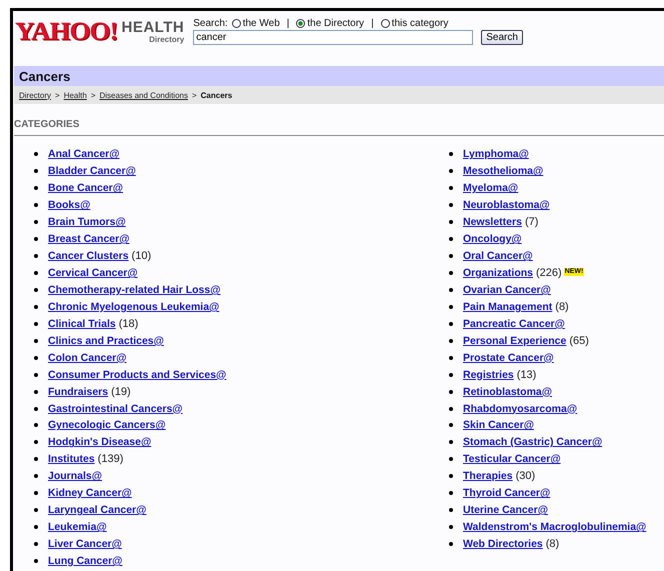  I want to click on category-link: Myeloma@, so click(490, 188).